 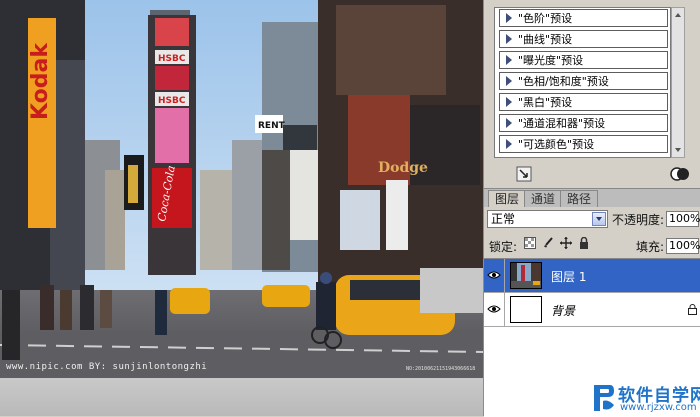 What do you see at coordinates (678, 82) in the screenshot?
I see `presets-scrollbar` at bounding box center [678, 82].